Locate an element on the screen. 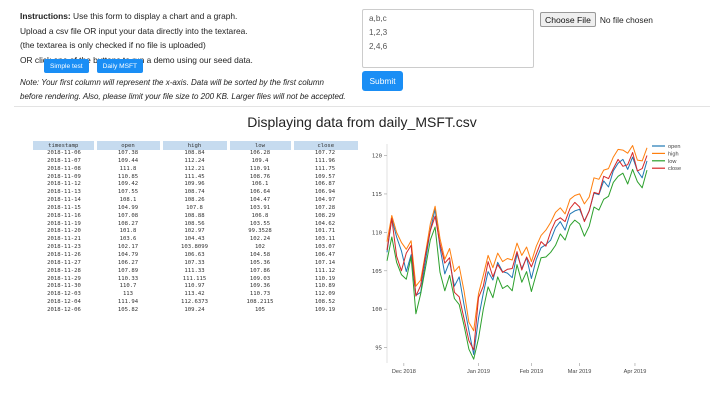  table-cell-close: 111.96 is located at coordinates (325, 160).